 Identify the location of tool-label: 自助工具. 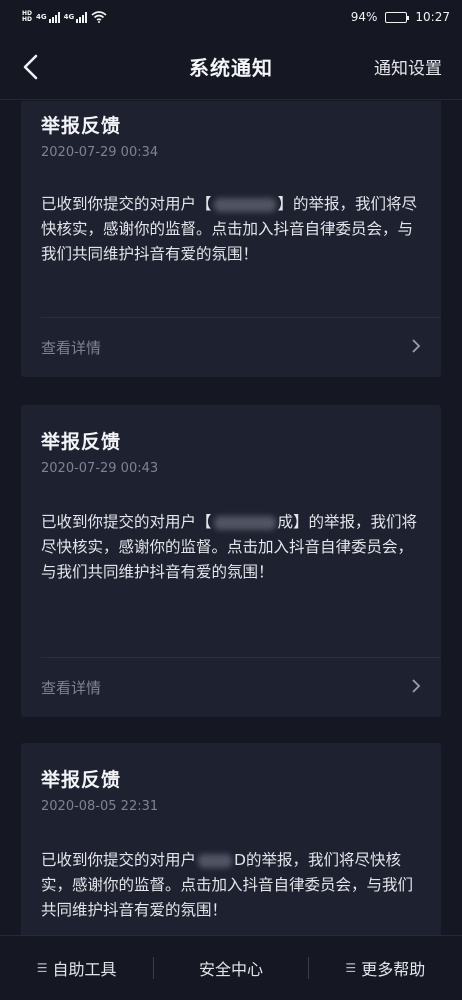
(84, 969).